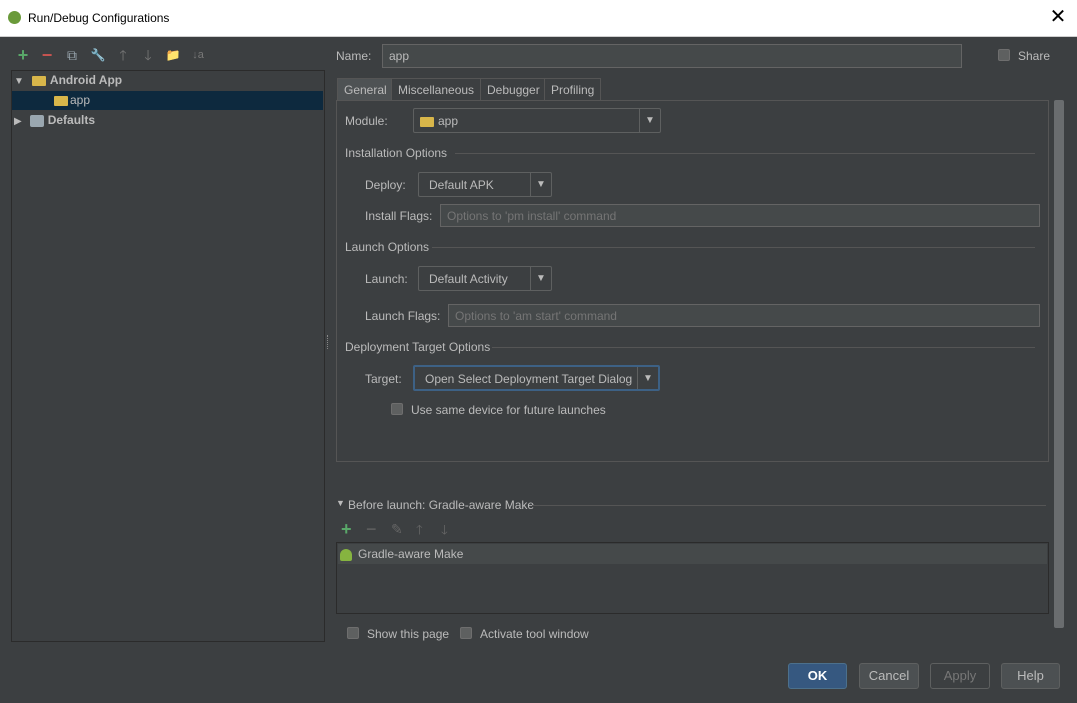 This screenshot has height=703, width=1077. What do you see at coordinates (383, 379) in the screenshot?
I see `target-label: Target:` at bounding box center [383, 379].